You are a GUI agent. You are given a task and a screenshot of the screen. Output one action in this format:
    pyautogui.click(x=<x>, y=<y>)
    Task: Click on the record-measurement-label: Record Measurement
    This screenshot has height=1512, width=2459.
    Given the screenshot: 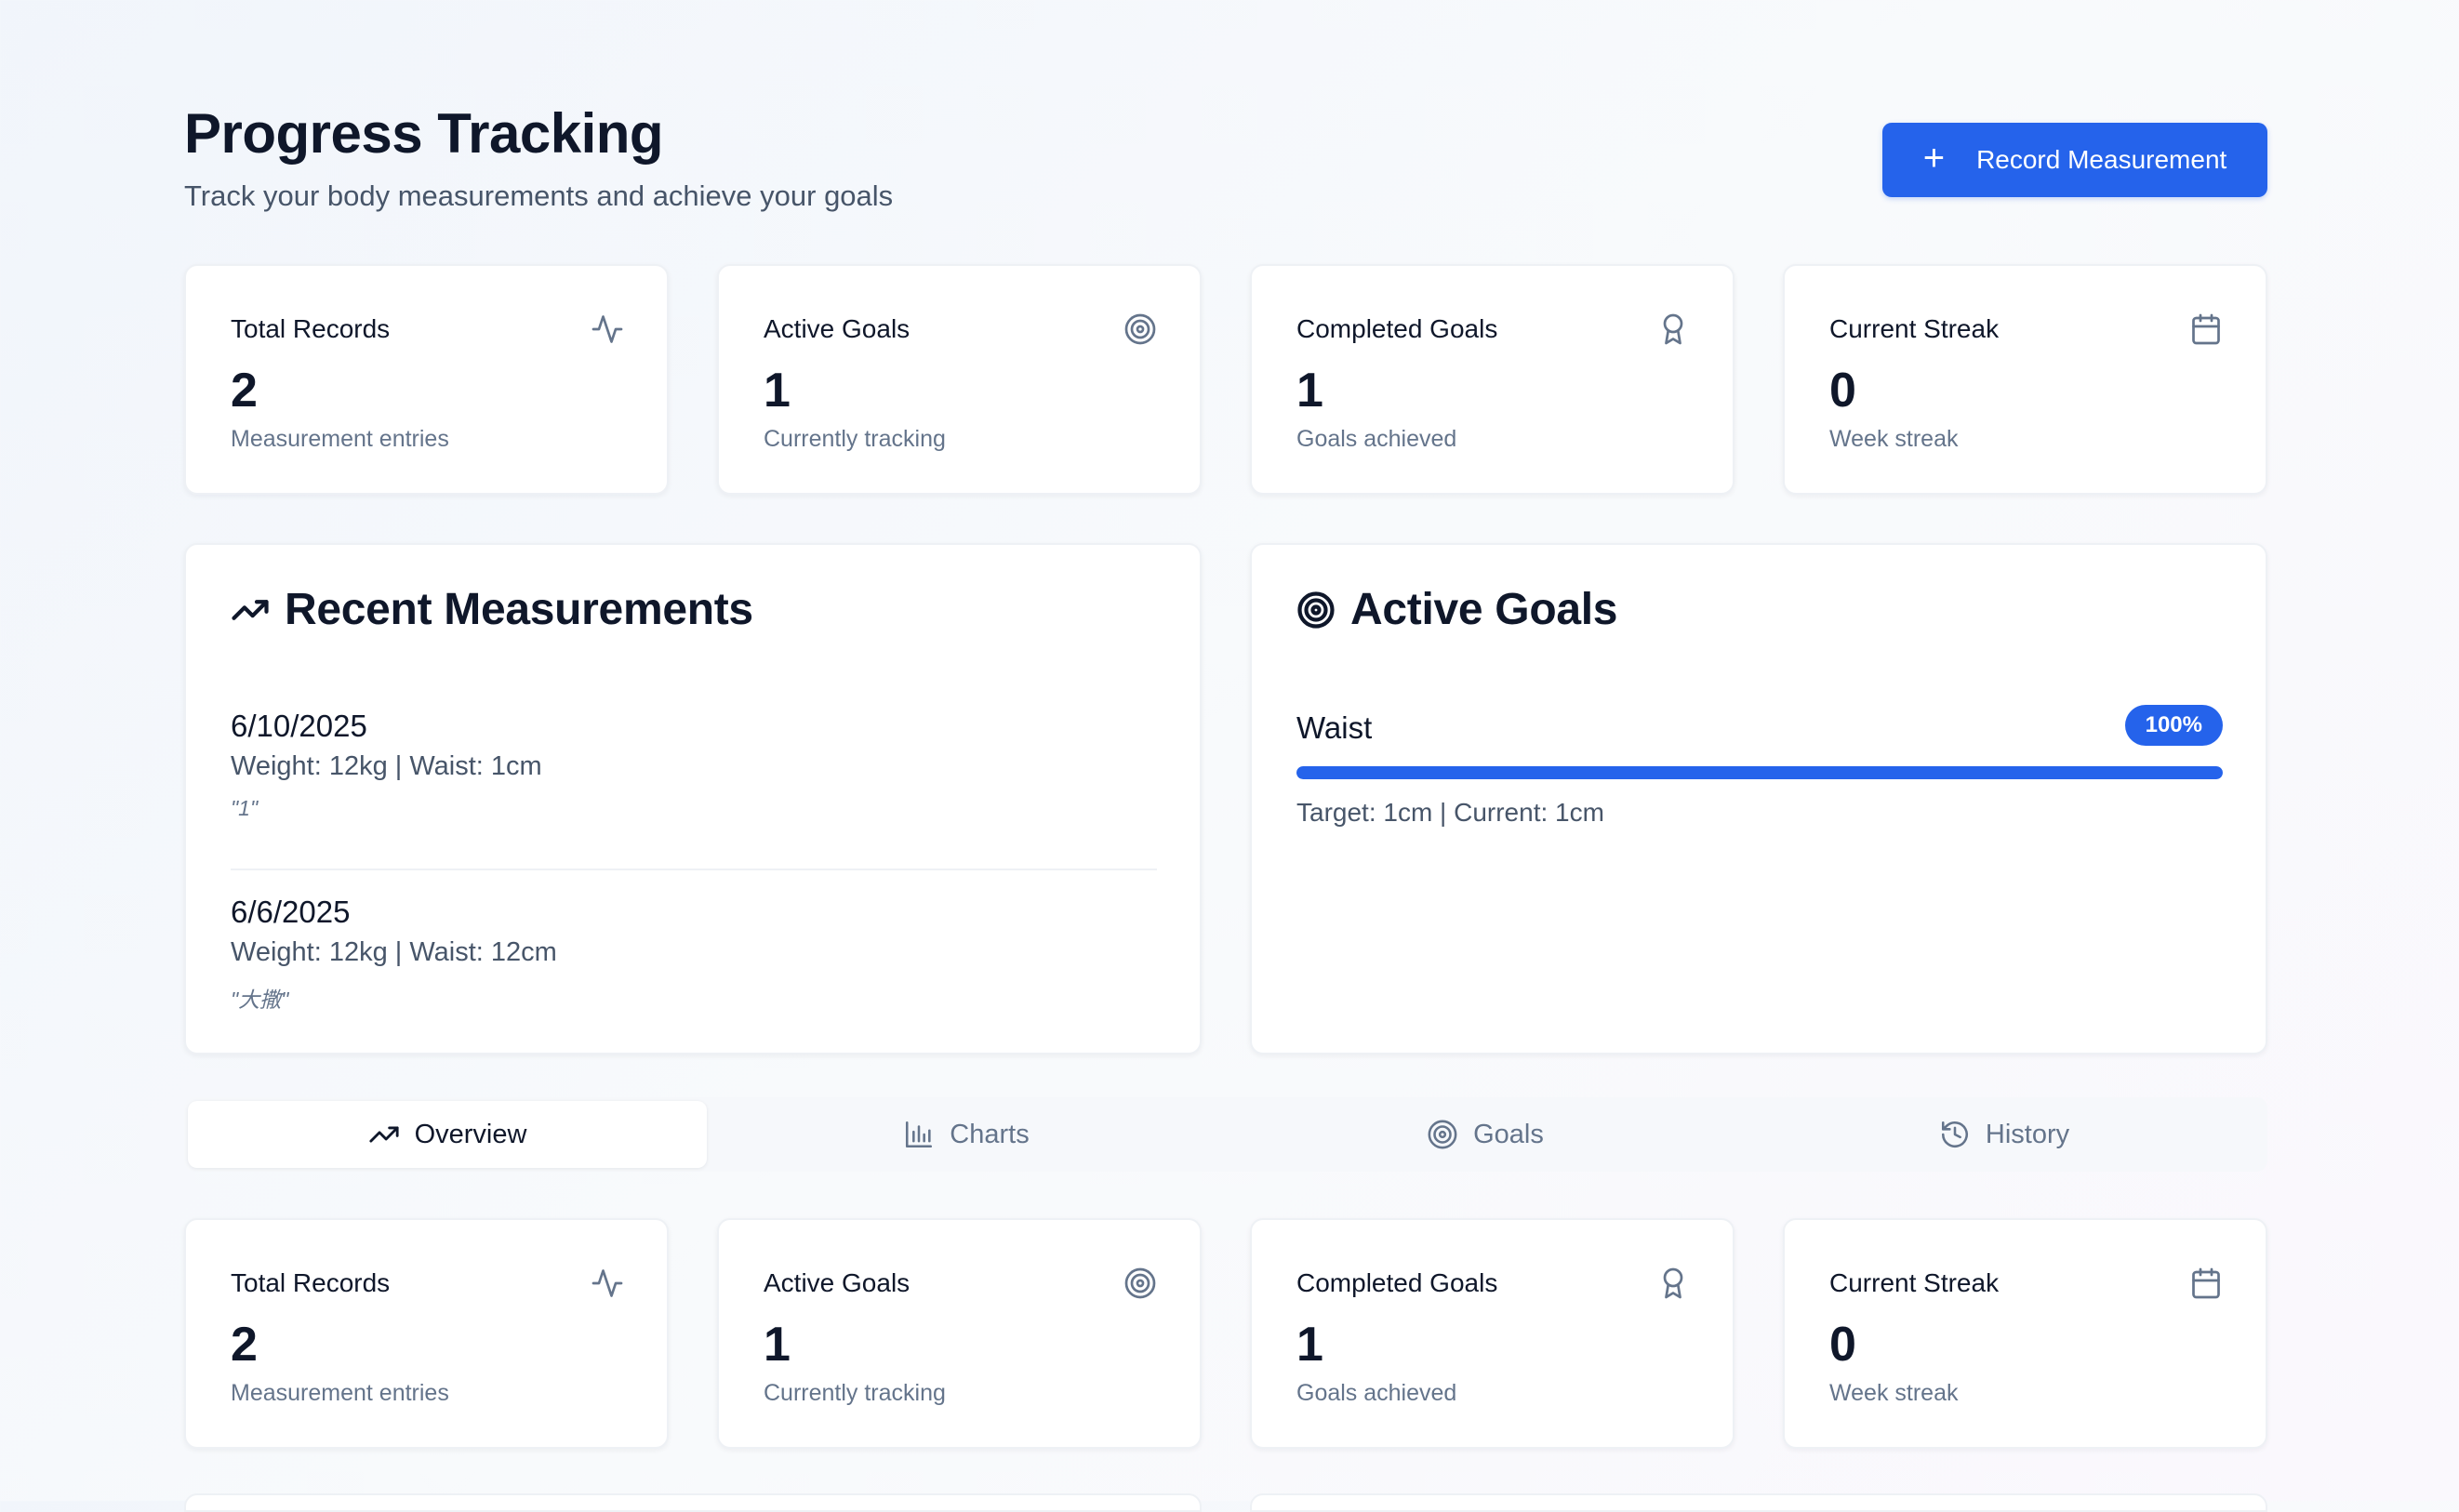 What is the action you would take?
    pyautogui.click(x=2101, y=159)
    